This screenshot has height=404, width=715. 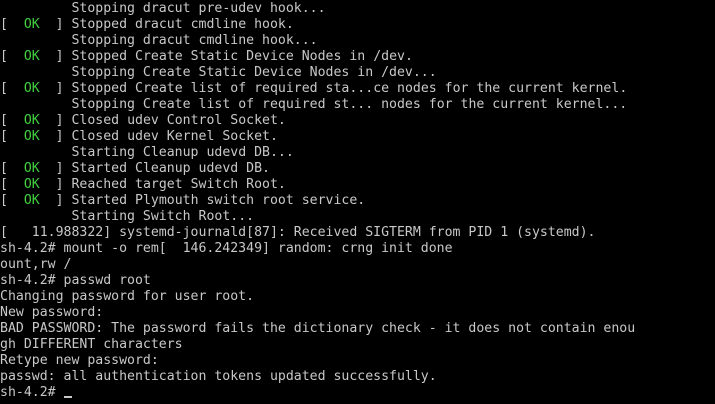 I want to click on line-text: Changing password for user root., so click(x=127, y=296).